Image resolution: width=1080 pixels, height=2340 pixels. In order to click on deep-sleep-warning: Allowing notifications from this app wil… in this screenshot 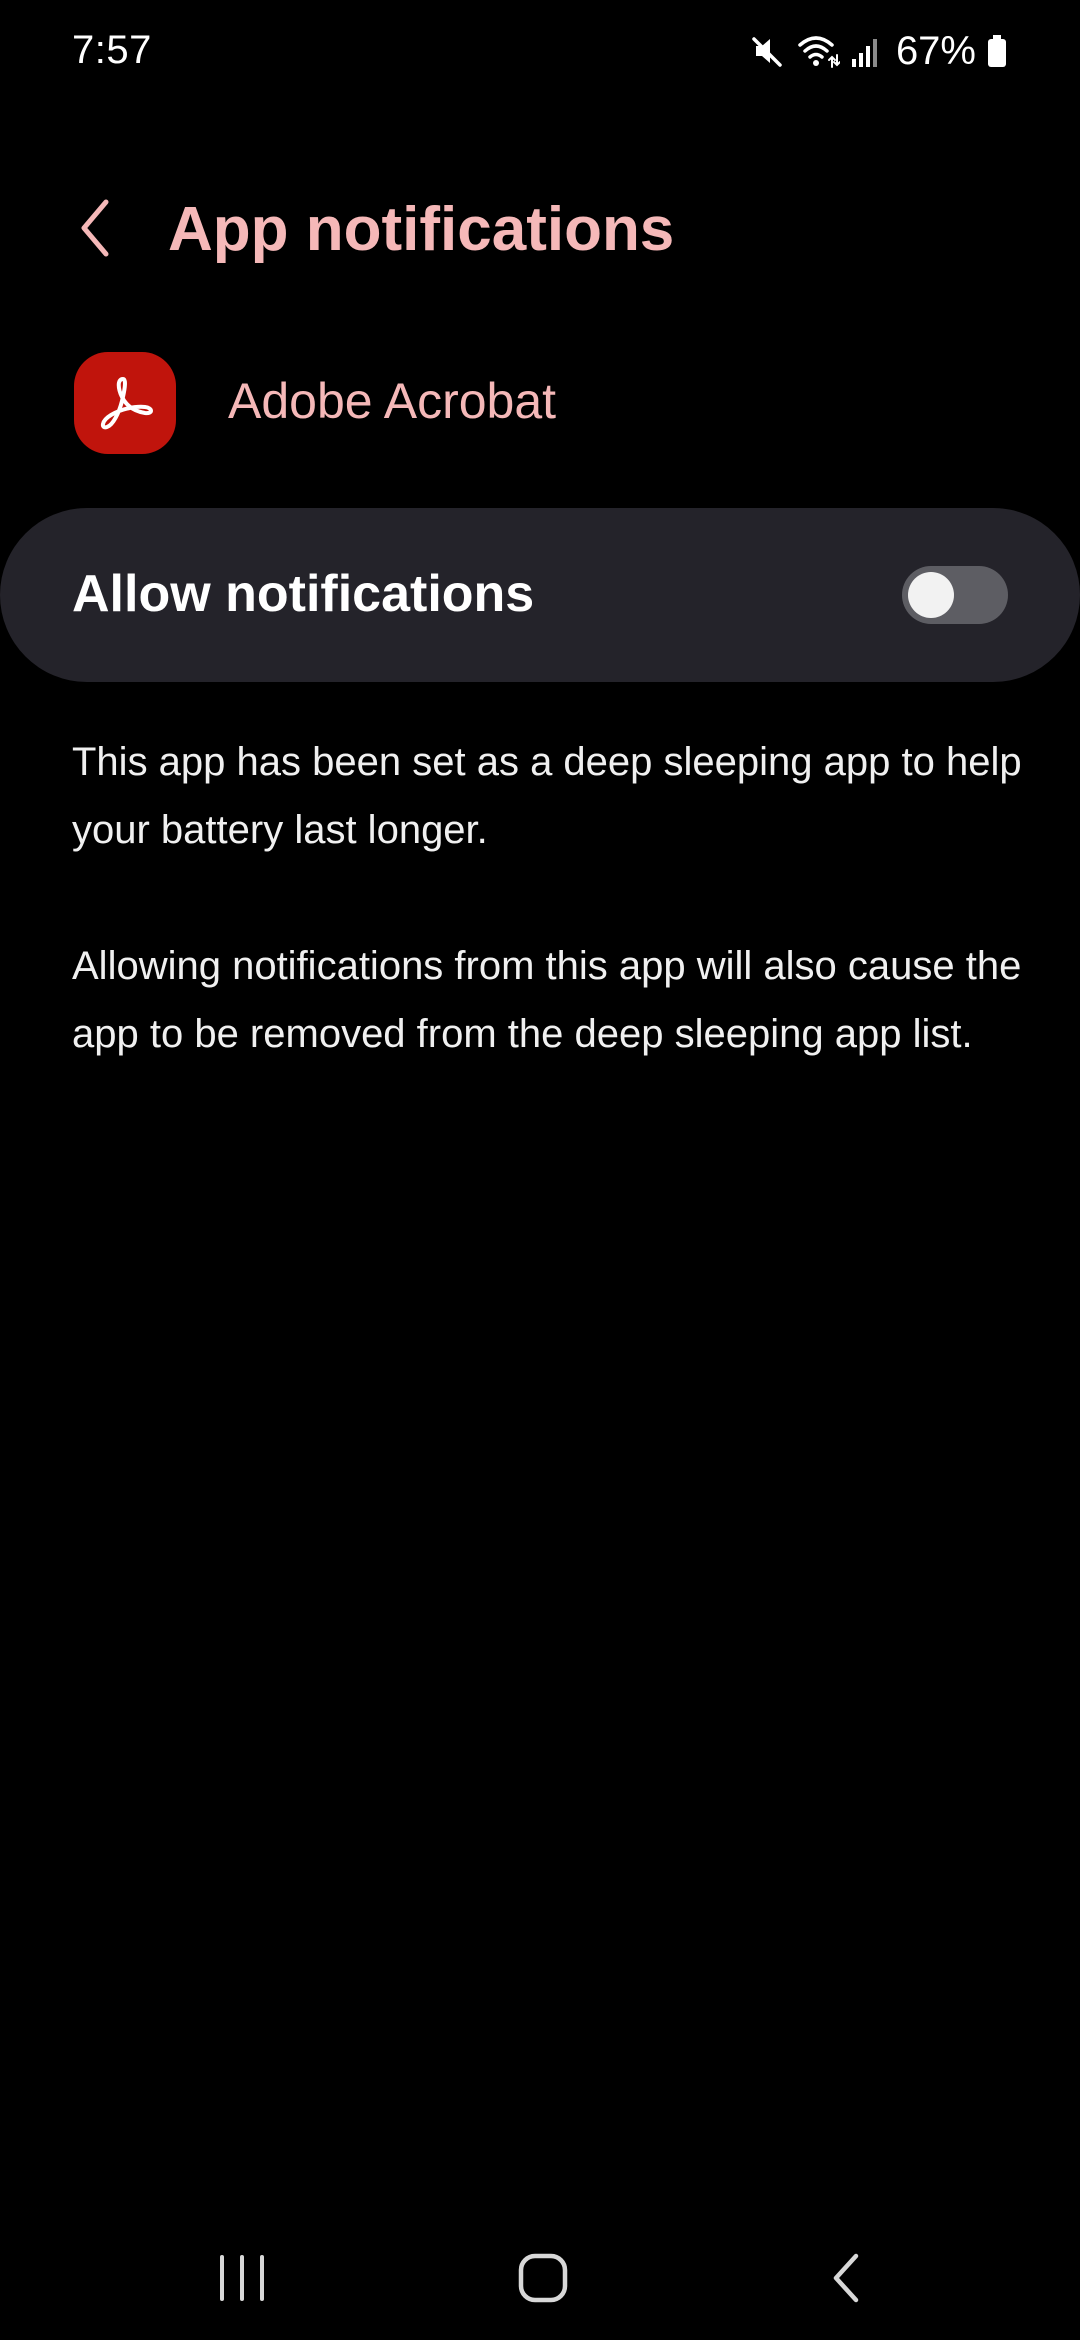, I will do `click(547, 1000)`.